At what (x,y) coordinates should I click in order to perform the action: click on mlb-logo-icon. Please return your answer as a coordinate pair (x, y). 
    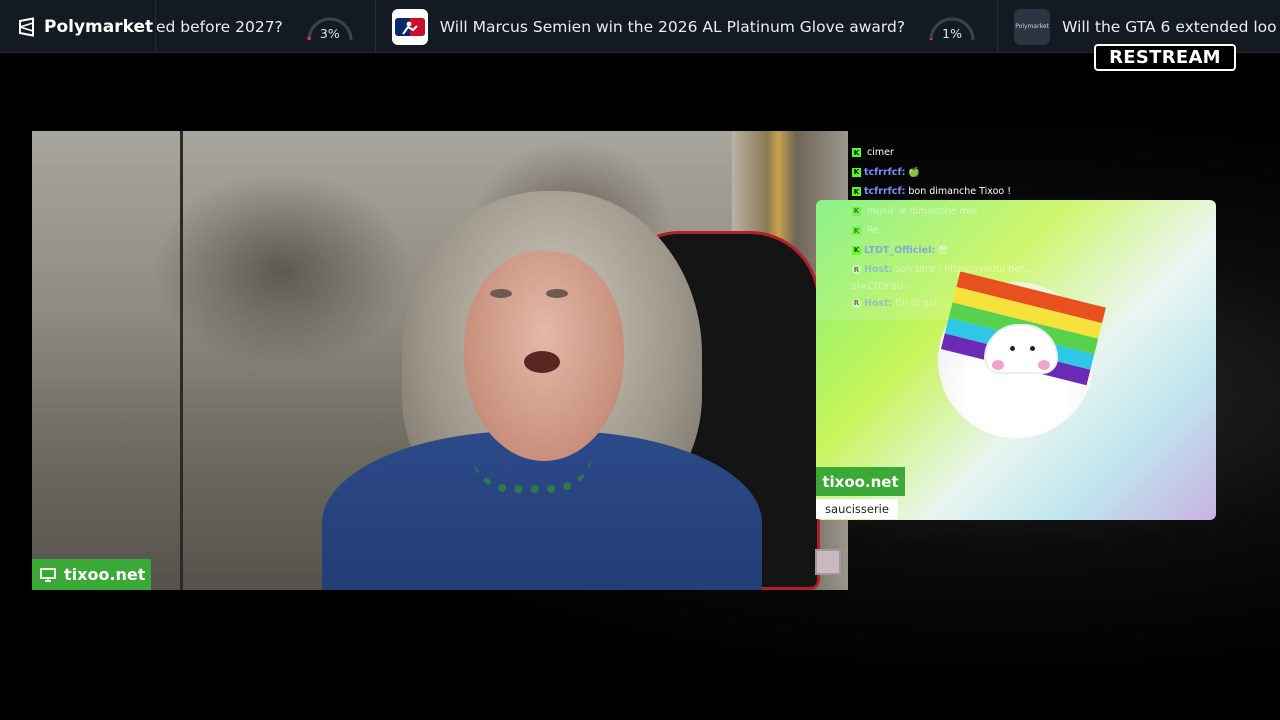
    Looking at the image, I should click on (409, 26).